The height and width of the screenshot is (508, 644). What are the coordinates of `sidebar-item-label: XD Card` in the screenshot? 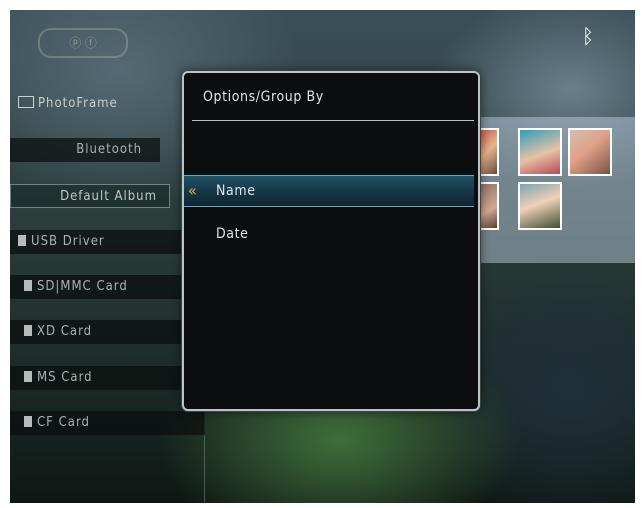 It's located at (65, 331).